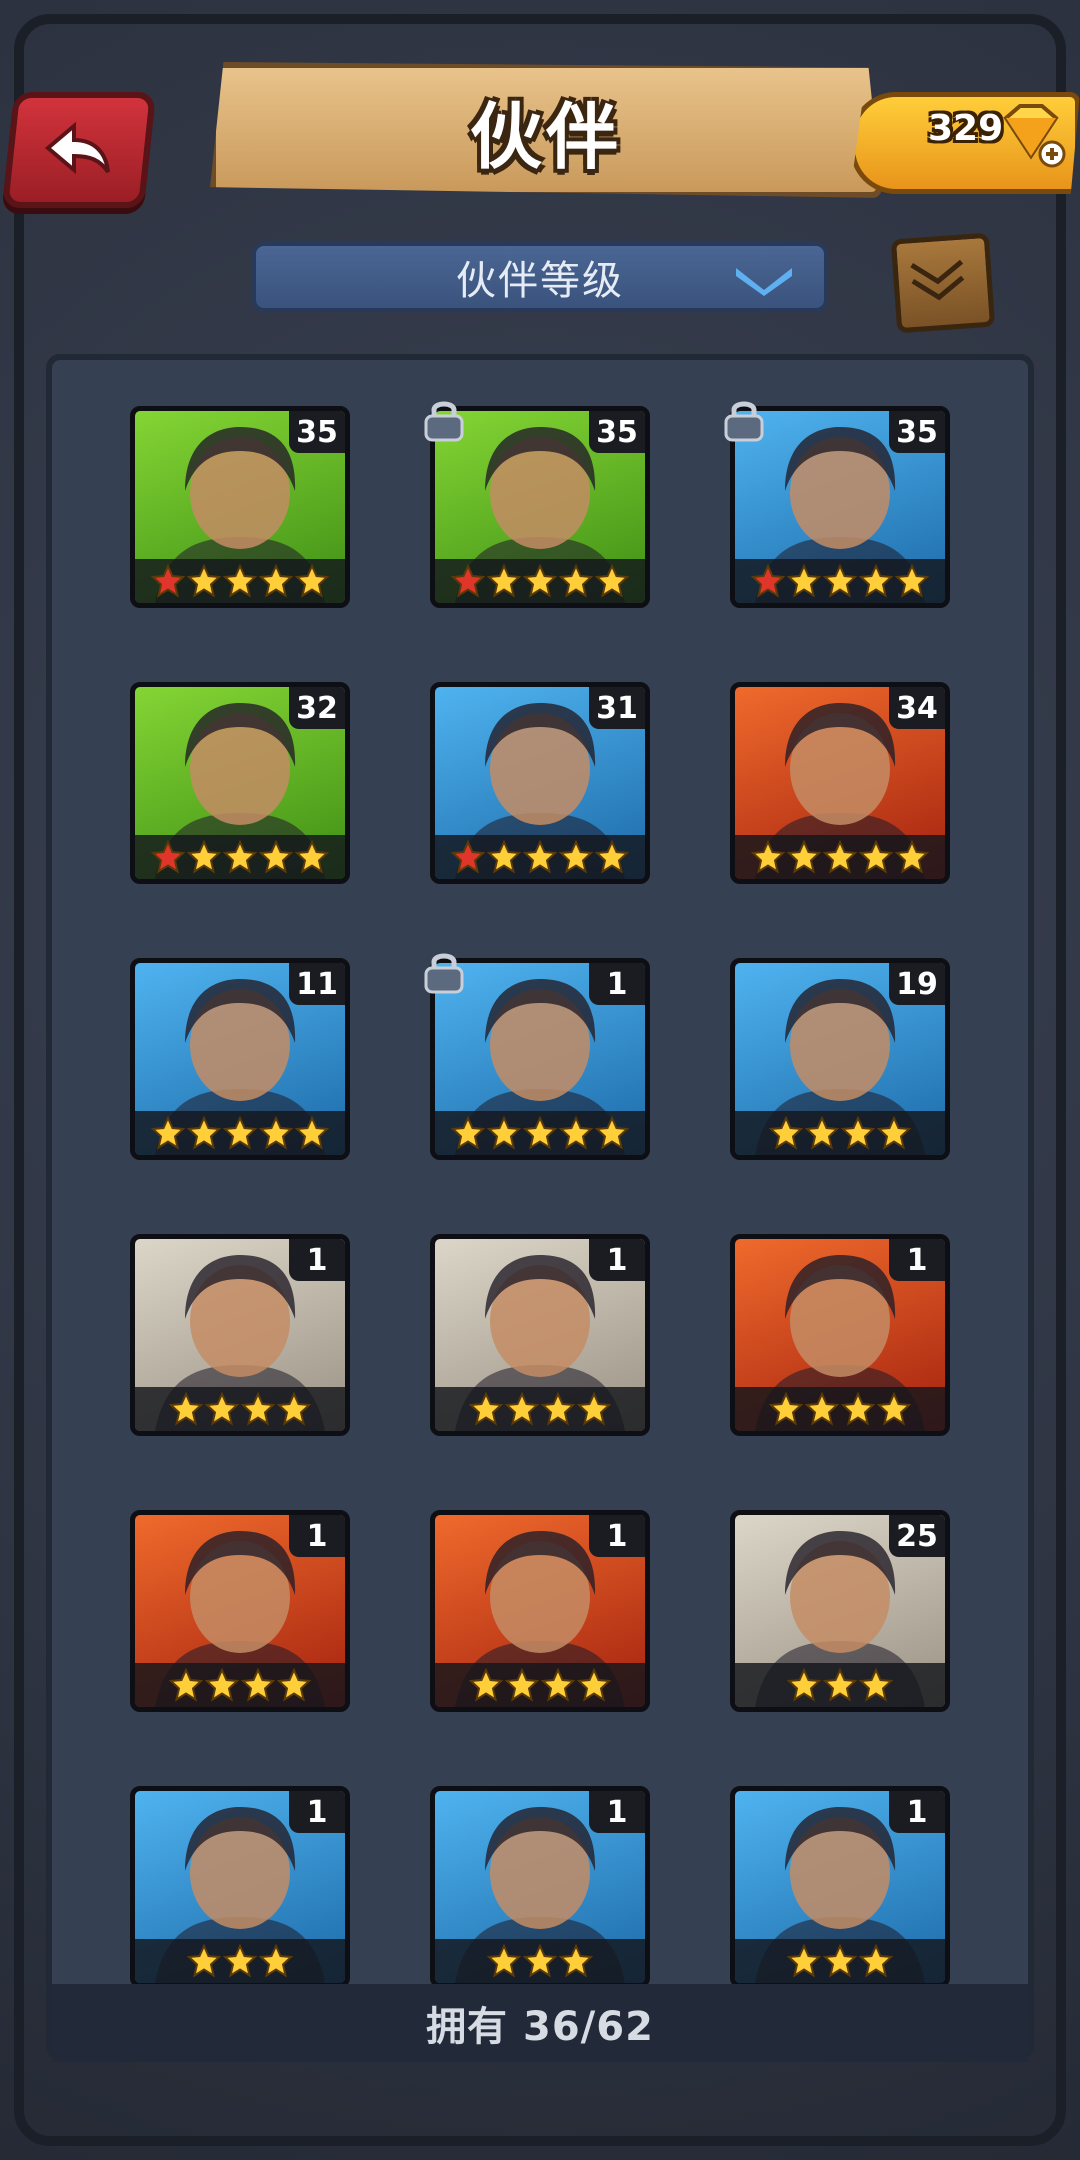  Describe the element at coordinates (937, 280) in the screenshot. I see `scroll-icon` at that location.